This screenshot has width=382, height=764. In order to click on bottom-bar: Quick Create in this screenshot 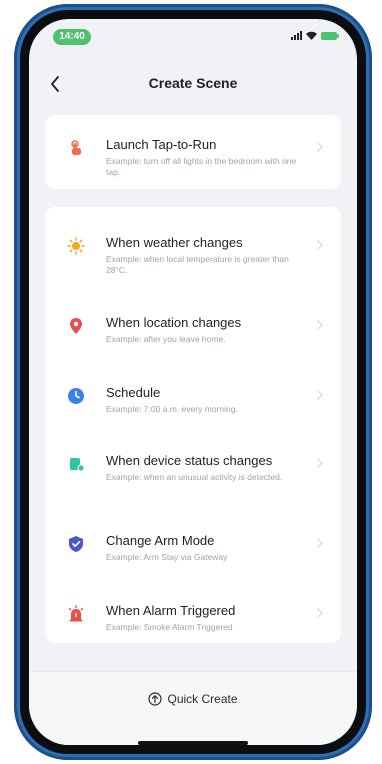, I will do `click(193, 708)`.